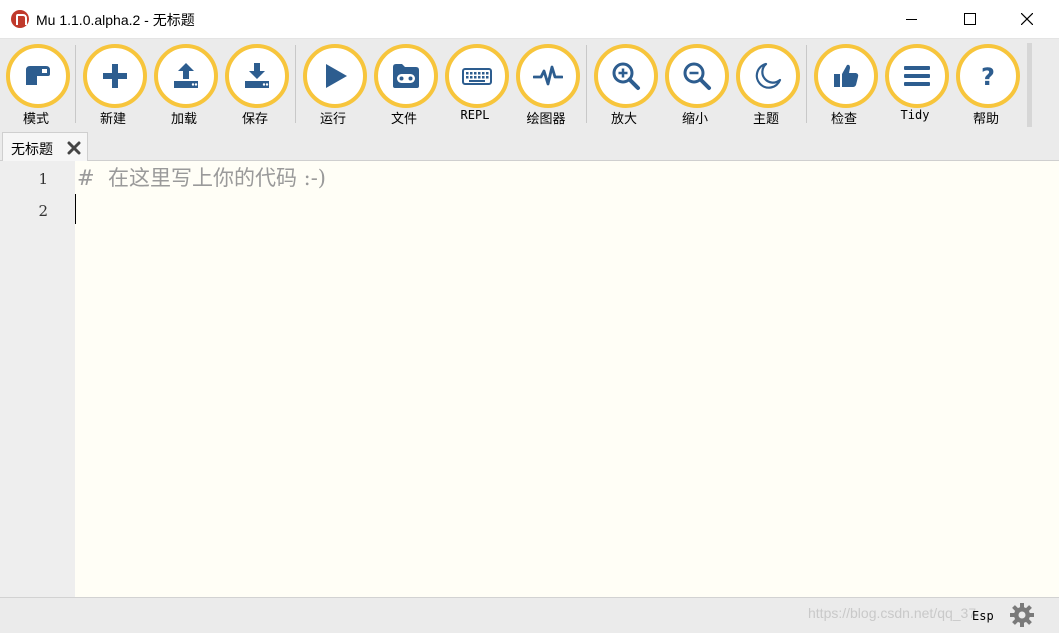 Image resolution: width=1059 pixels, height=633 pixels. What do you see at coordinates (20, 19) in the screenshot?
I see `mu-logo-icon` at bounding box center [20, 19].